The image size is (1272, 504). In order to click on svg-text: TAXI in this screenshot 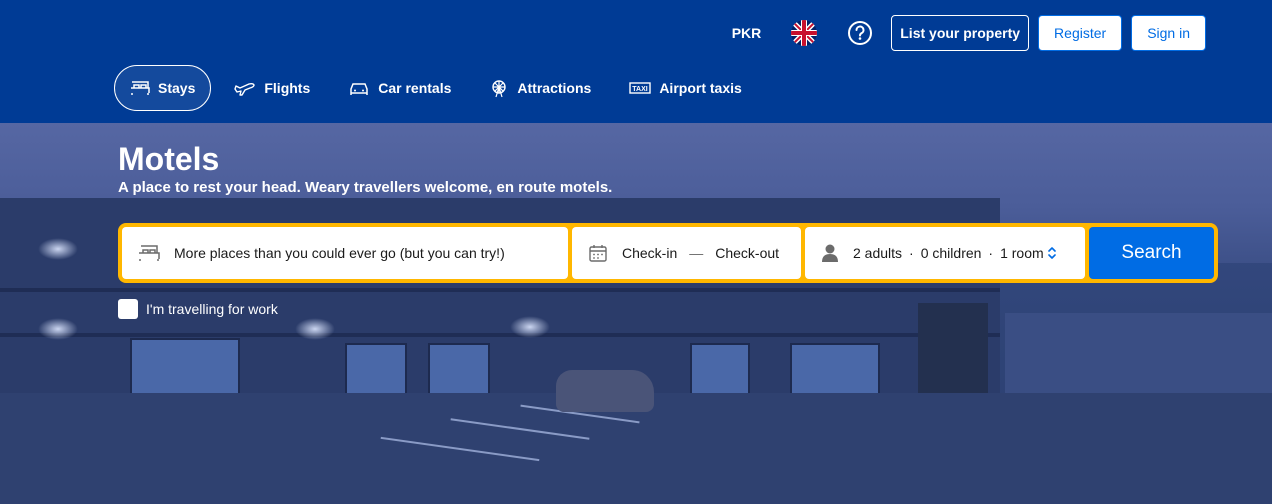, I will do `click(640, 89)`.